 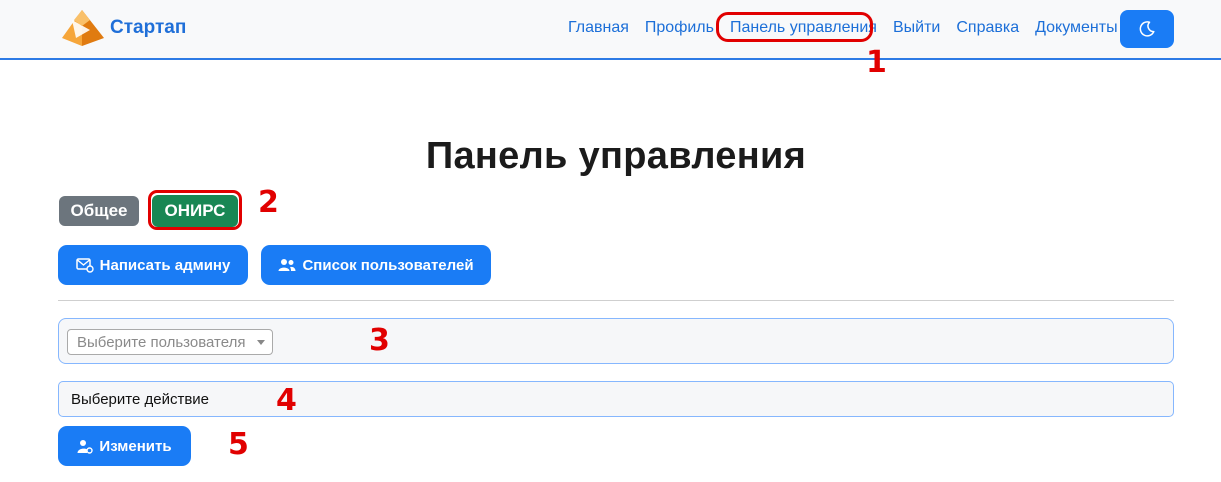 I want to click on tab-general: Общее, so click(x=99, y=211).